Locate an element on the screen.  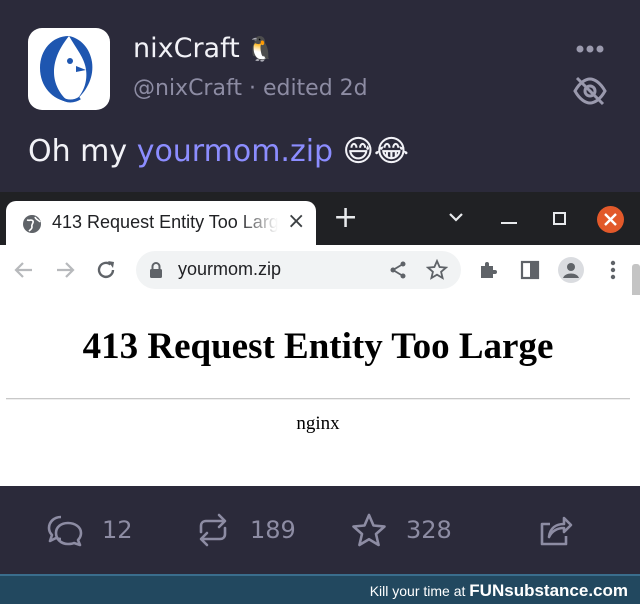
bookmark-star-icon is located at coordinates (437, 270).